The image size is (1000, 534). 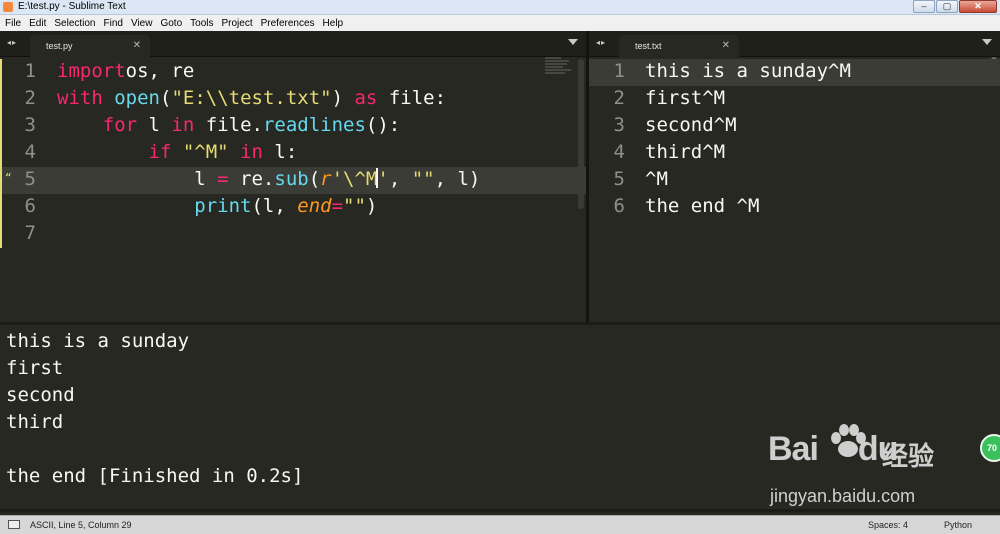 What do you see at coordinates (269, 179) in the screenshot?
I see `code-text: l = re.sub(r'\^M', "", l)` at bounding box center [269, 179].